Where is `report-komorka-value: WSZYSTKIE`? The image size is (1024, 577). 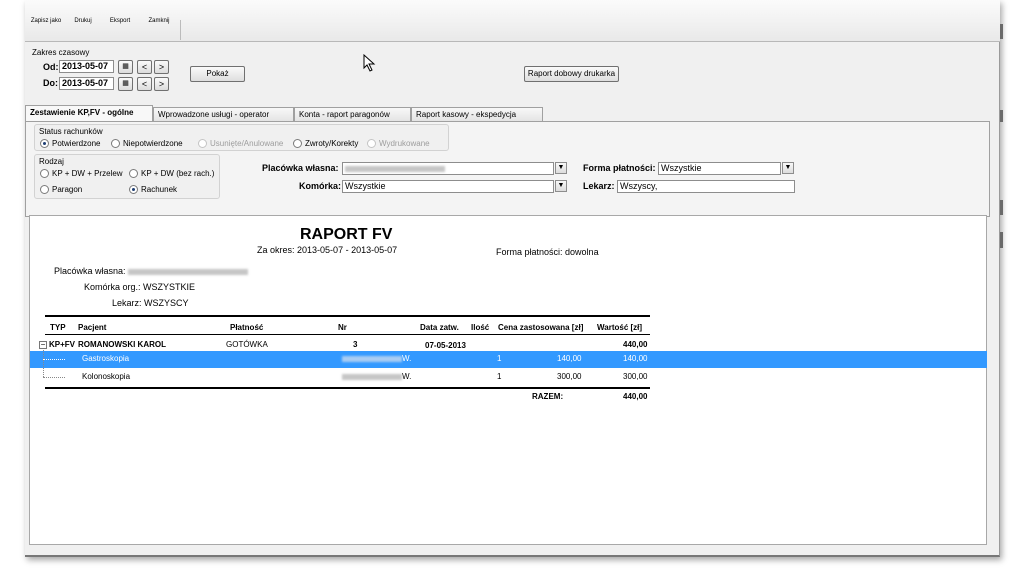
report-komorka-value: WSZYSTKIE is located at coordinates (169, 287).